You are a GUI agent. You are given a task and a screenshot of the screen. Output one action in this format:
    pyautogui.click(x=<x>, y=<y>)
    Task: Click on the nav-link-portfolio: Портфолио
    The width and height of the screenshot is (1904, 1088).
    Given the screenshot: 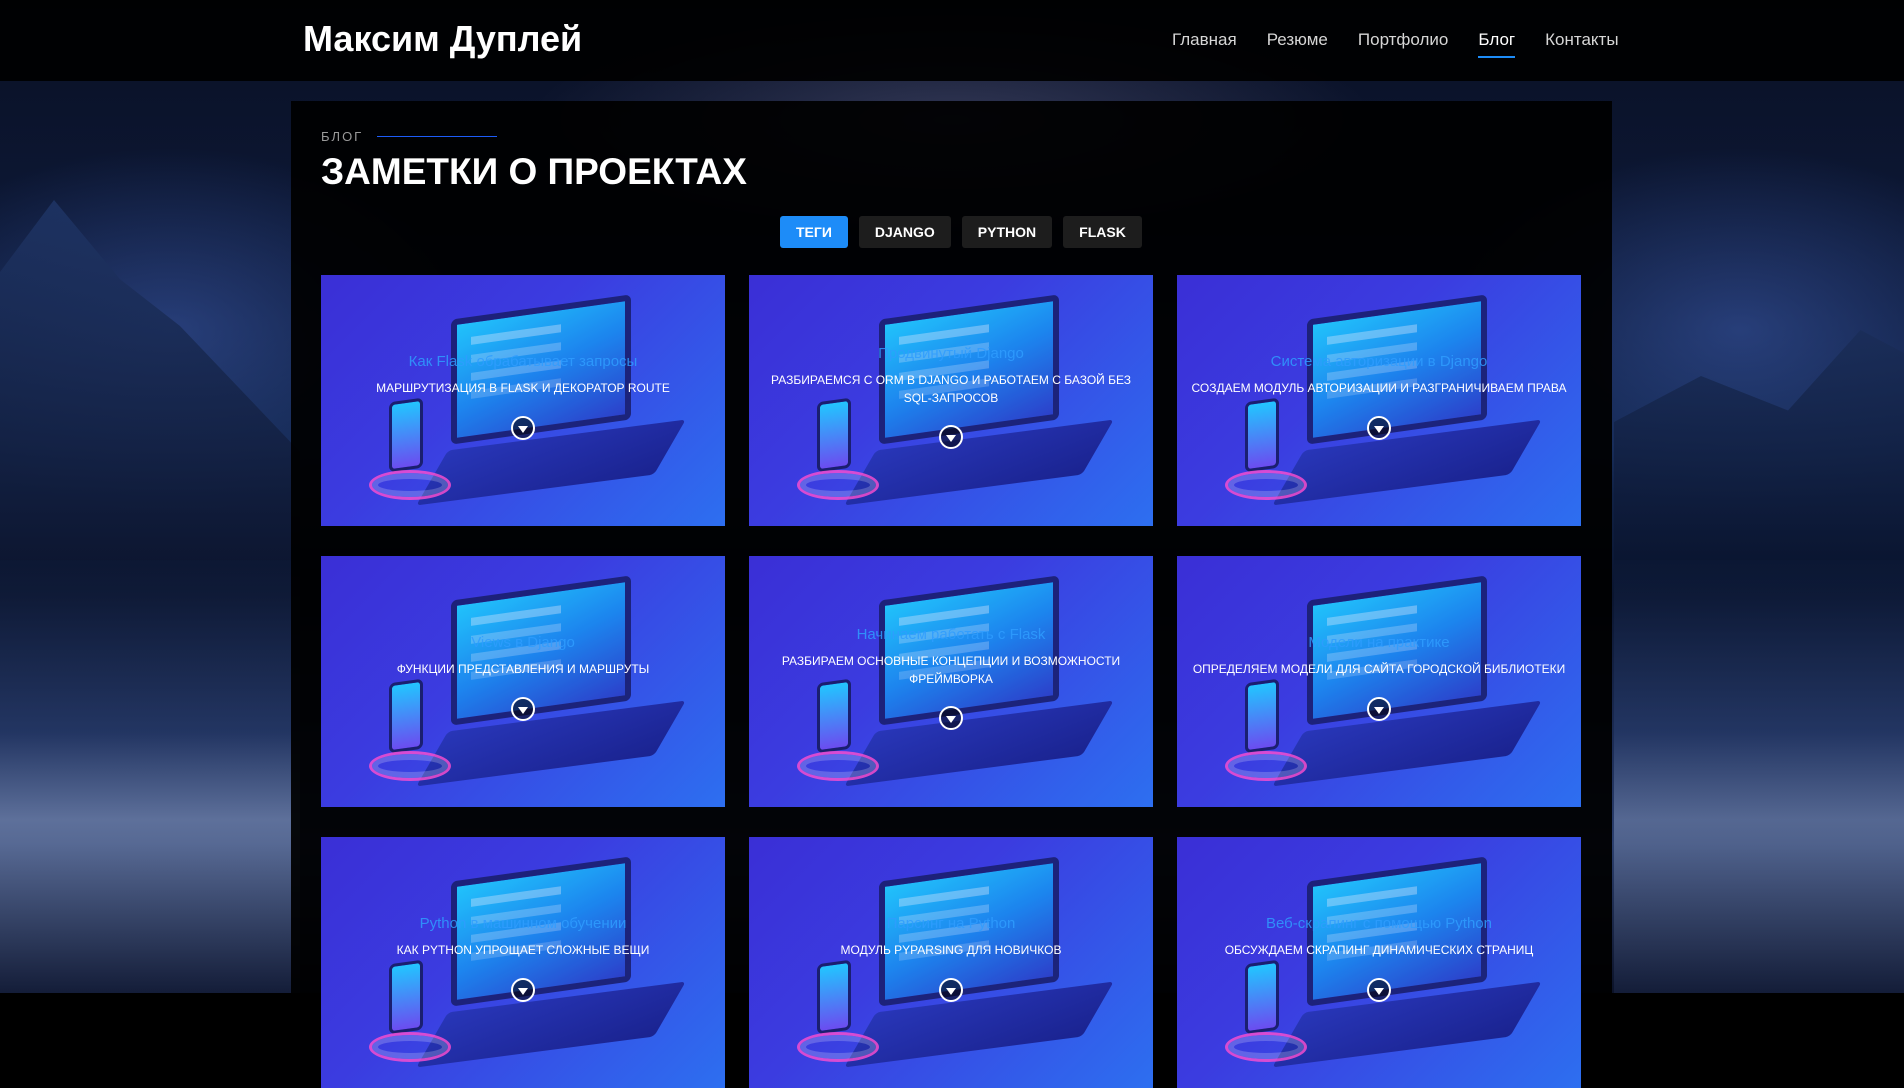 What is the action you would take?
    pyautogui.click(x=1403, y=40)
    